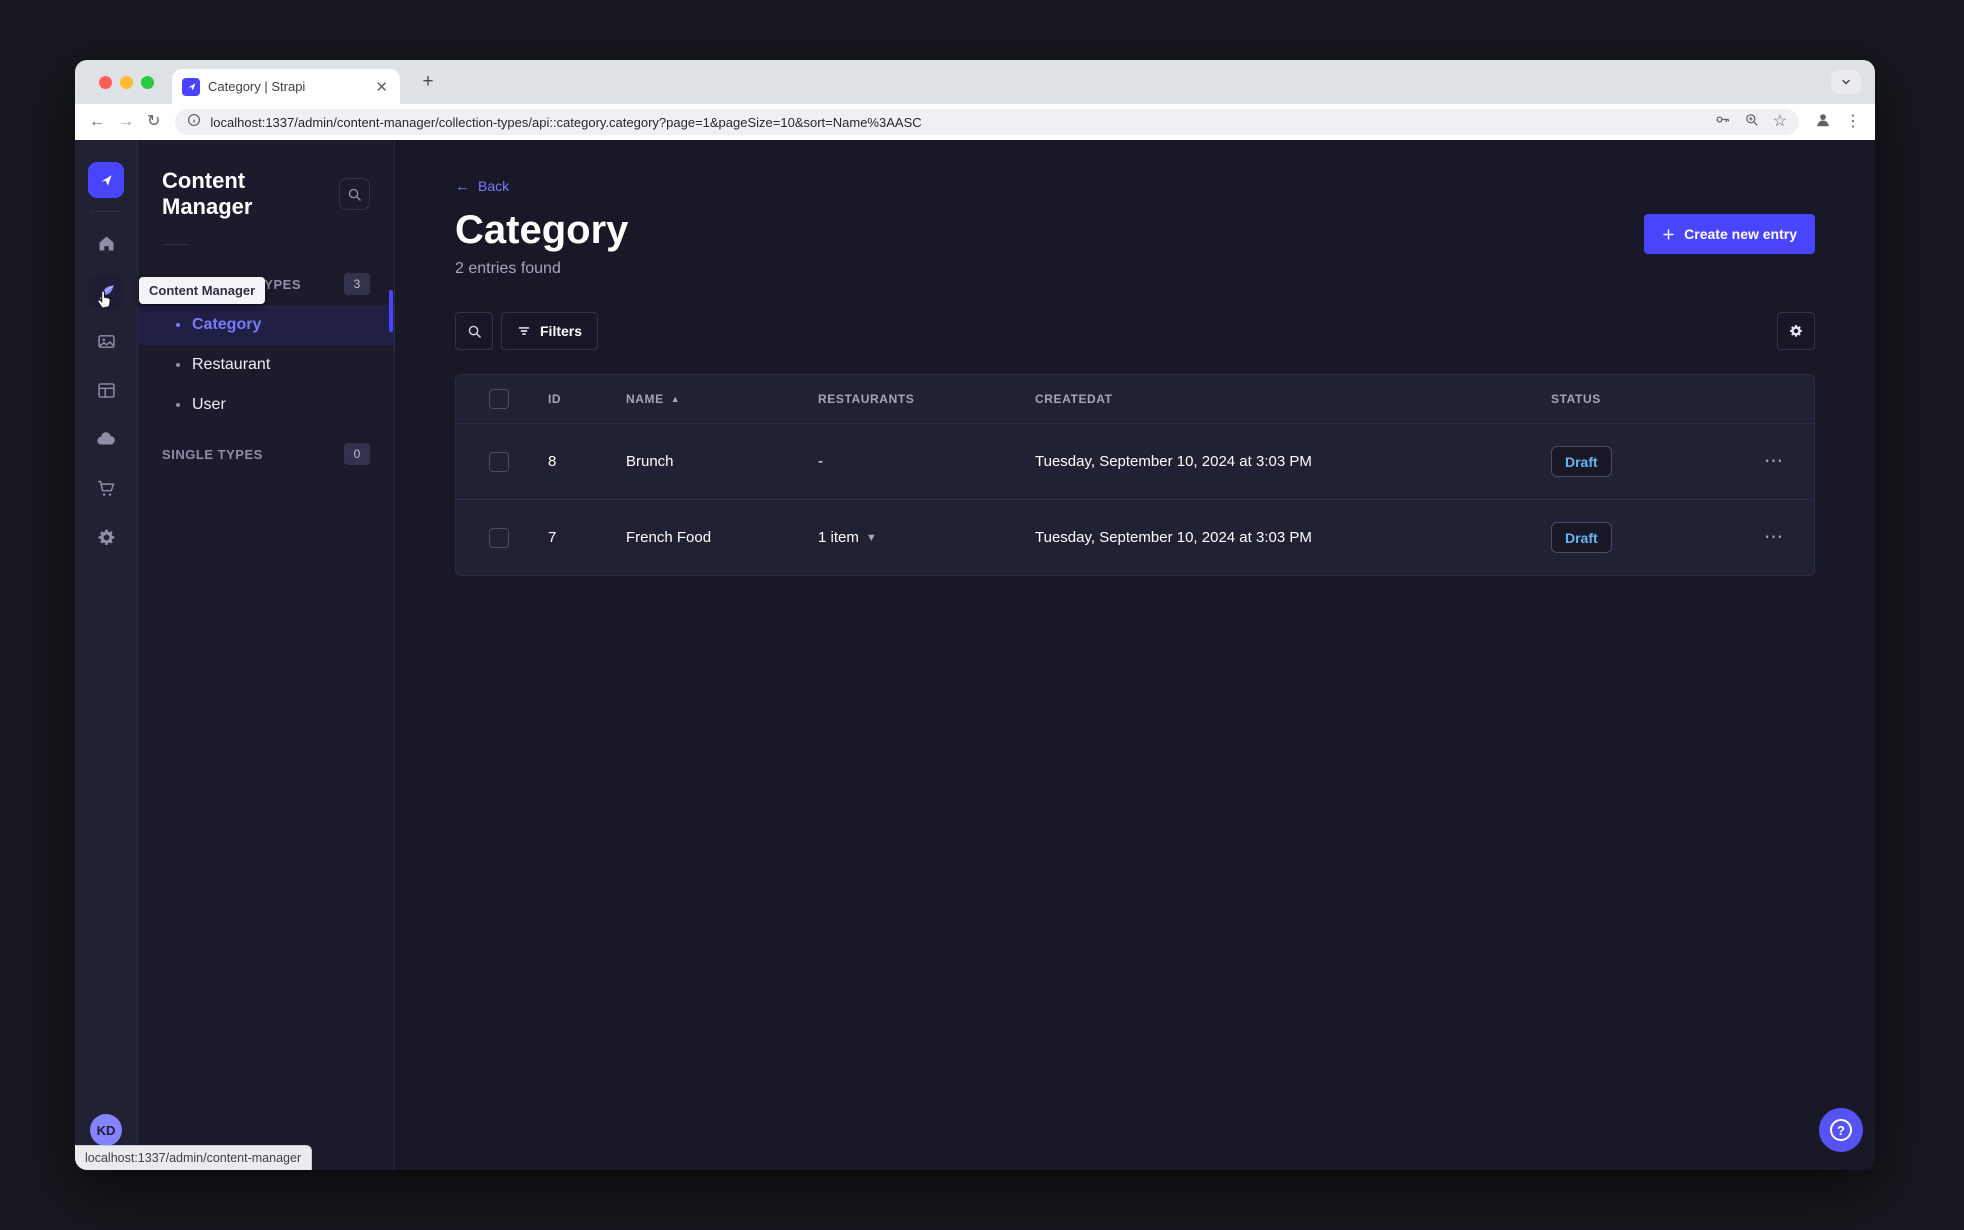 The image size is (1964, 1230). Describe the element at coordinates (1823, 122) in the screenshot. I see `profile-avatar-icon` at that location.